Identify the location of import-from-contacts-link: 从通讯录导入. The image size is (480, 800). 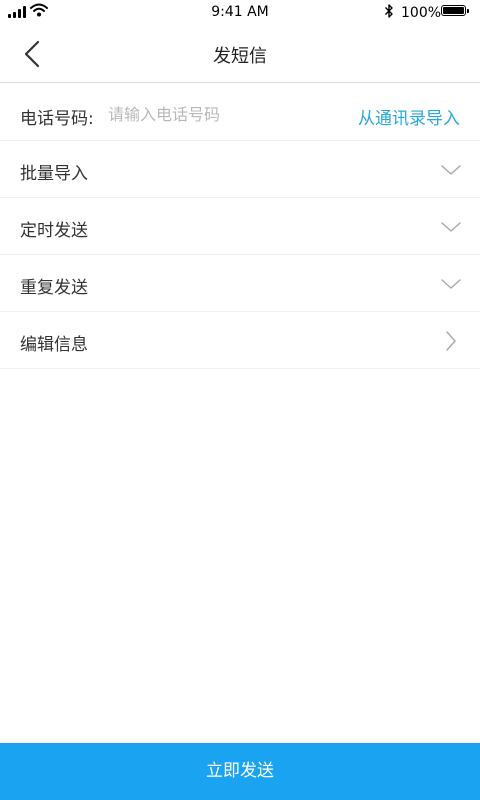
(409, 116).